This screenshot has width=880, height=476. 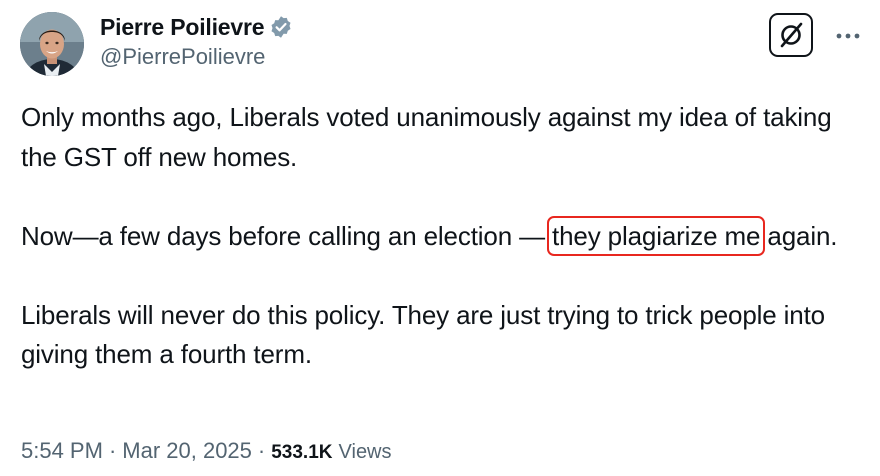 I want to click on views-count: 533.1K, so click(x=302, y=452).